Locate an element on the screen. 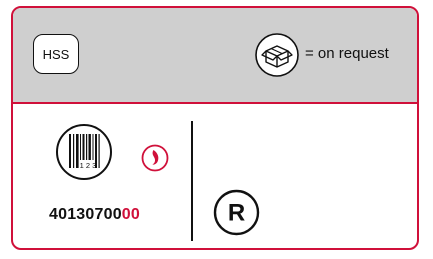 Image resolution: width=433 pixels, height=259 pixels. hss-badge: HSS is located at coordinates (56, 54).